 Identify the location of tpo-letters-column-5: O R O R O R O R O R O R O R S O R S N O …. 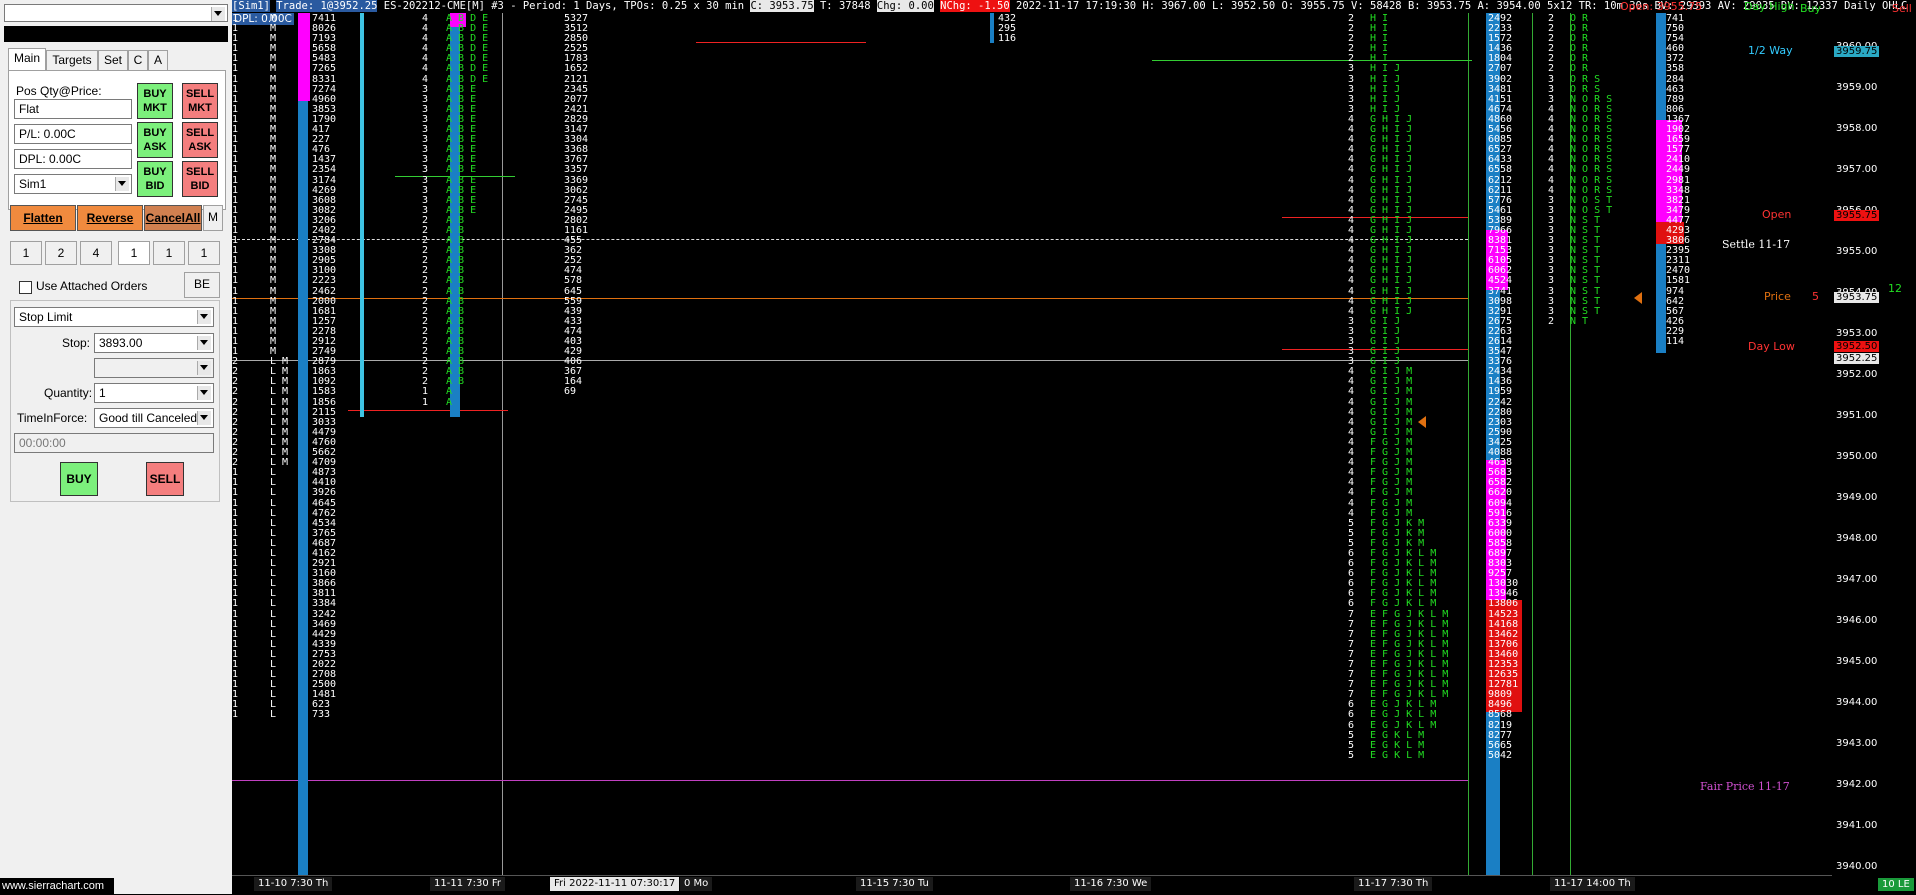
(1591, 170).